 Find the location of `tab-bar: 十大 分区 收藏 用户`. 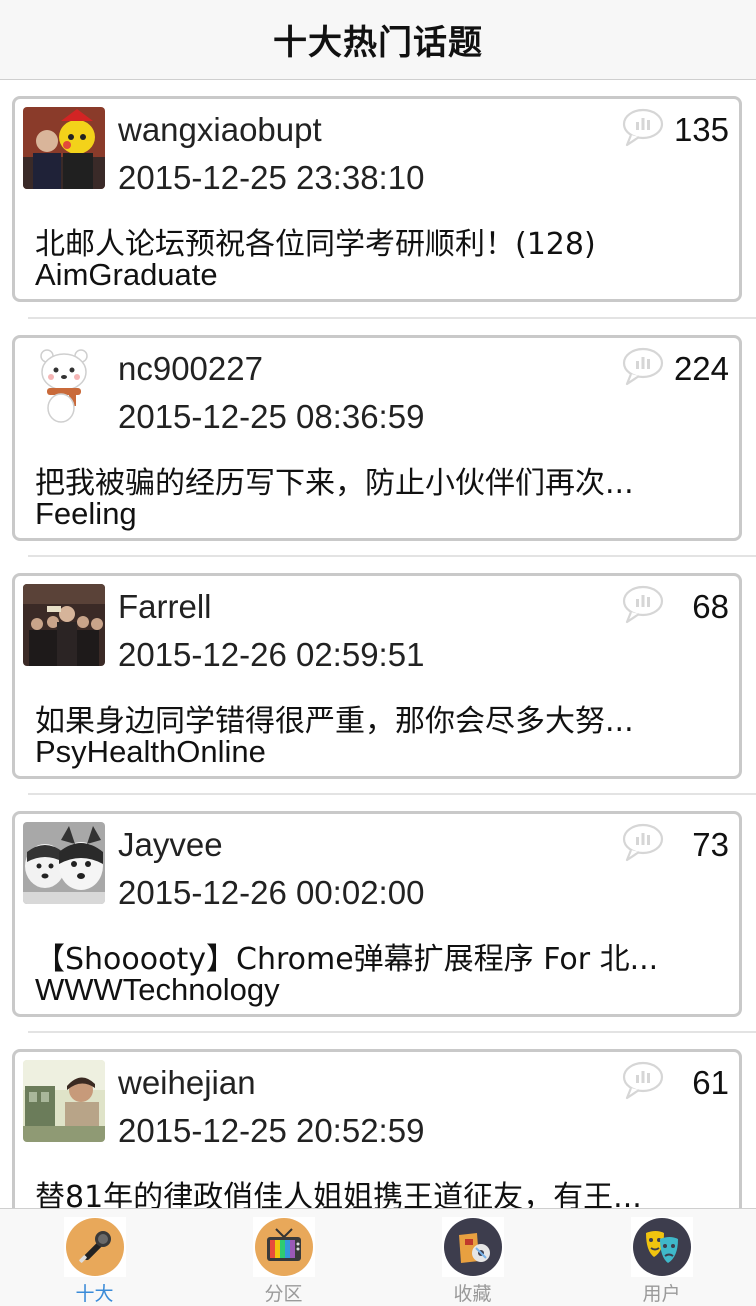

tab-bar: 十大 分区 收藏 用户 is located at coordinates (378, 1257).